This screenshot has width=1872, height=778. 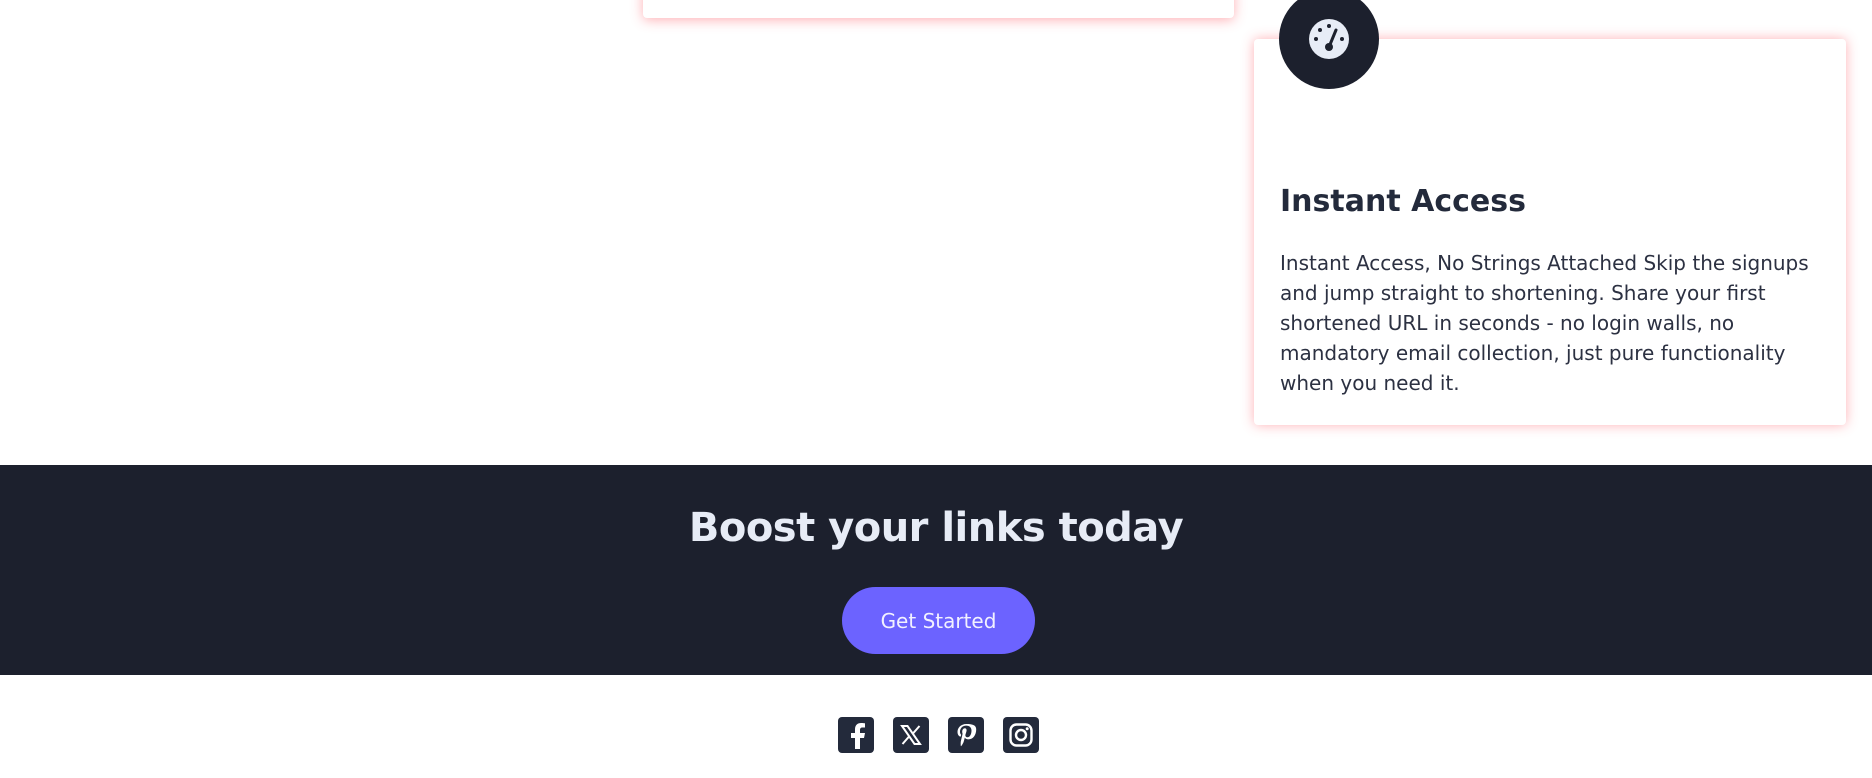 I want to click on pinterest-icon, so click(x=967, y=735).